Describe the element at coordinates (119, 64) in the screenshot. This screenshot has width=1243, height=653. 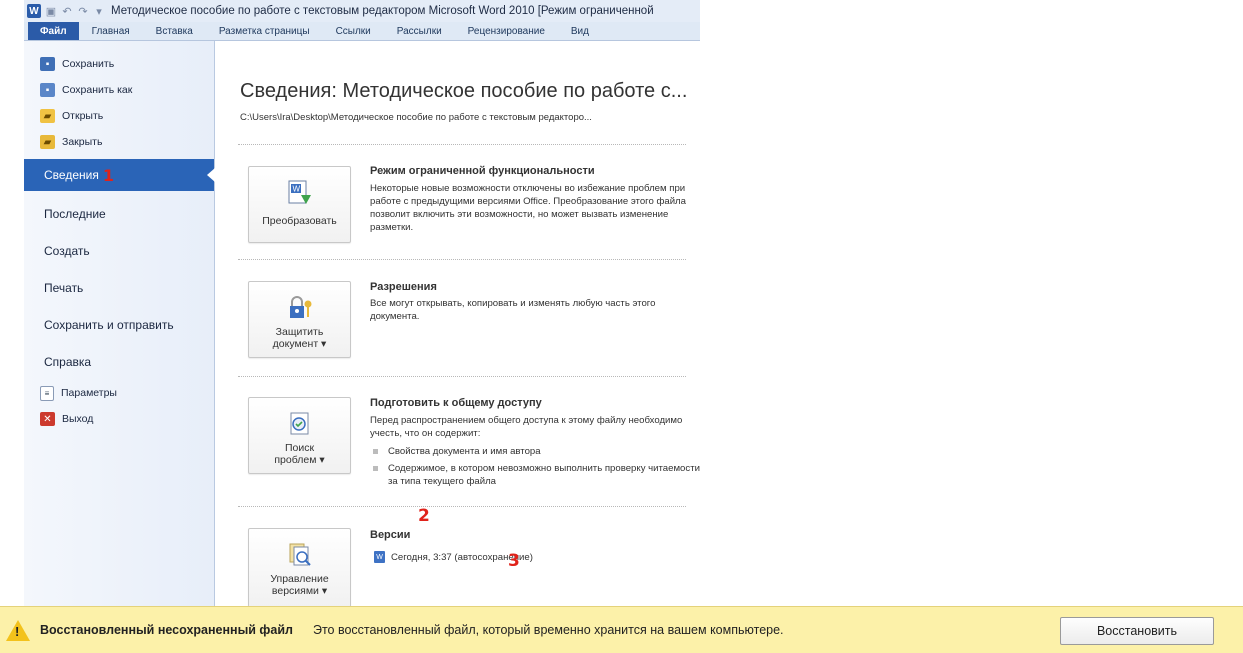
I see `nav-save: ▪ Сохранить` at that location.